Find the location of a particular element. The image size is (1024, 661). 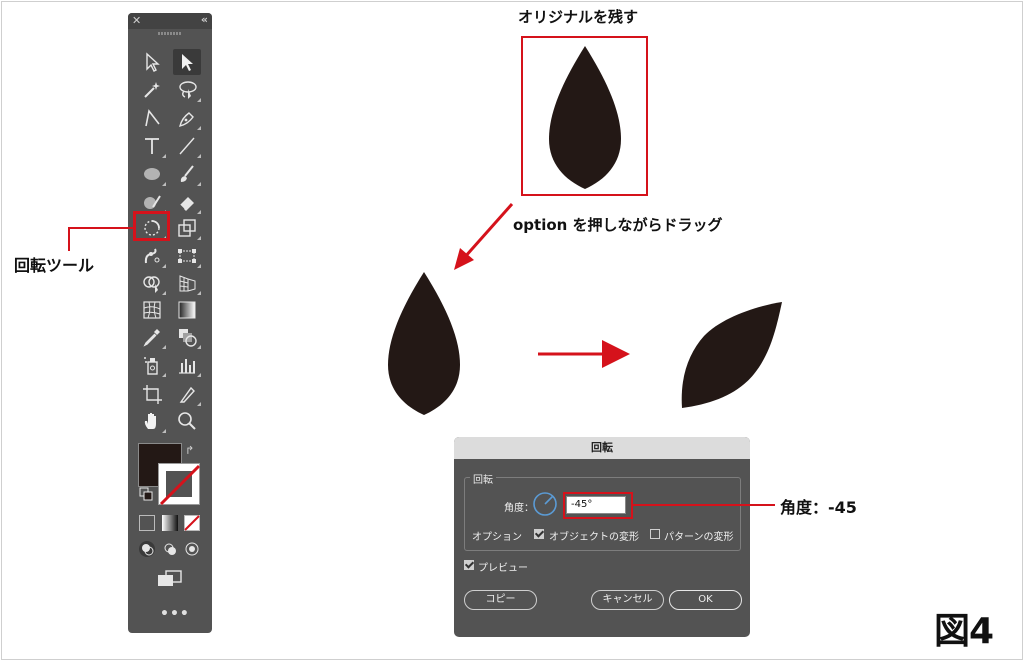

result-arrow is located at coordinates (584, 354).